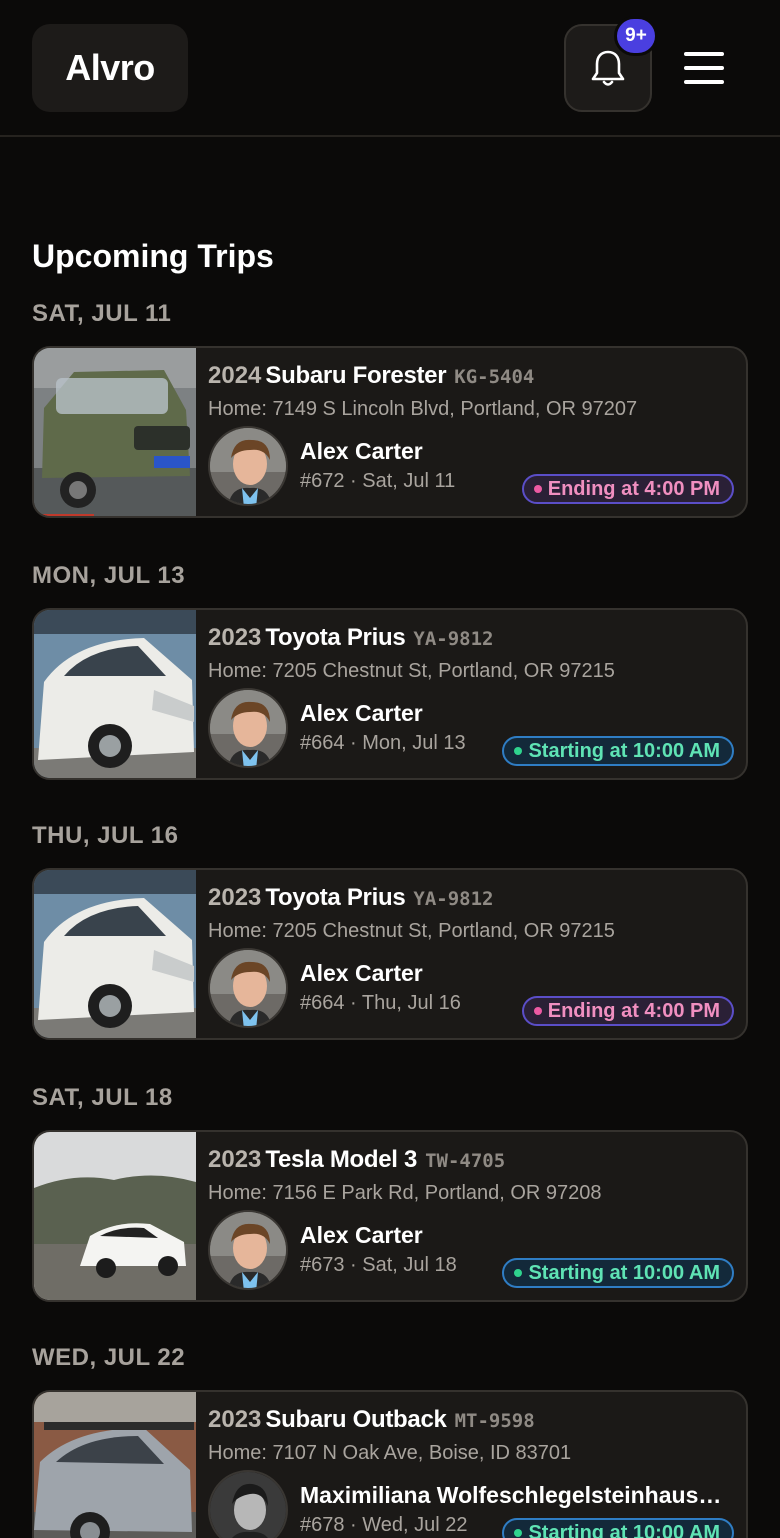 Image resolution: width=780 pixels, height=1538 pixels. Describe the element at coordinates (109, 1357) in the screenshot. I see `day-label: WED, JUL 22` at that location.